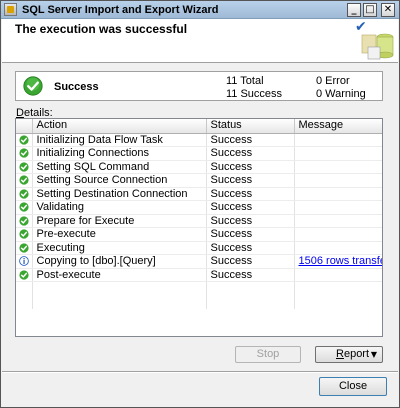  I want to click on table-header-row: Action Status Message, so click(199, 126).